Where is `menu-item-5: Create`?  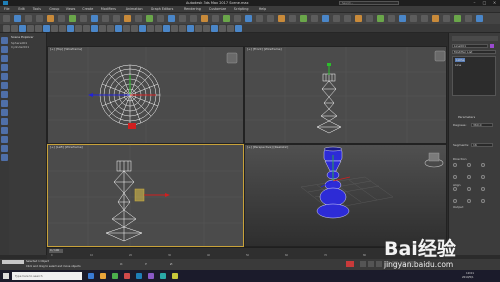 menu-item-5: Create is located at coordinates (87, 9).